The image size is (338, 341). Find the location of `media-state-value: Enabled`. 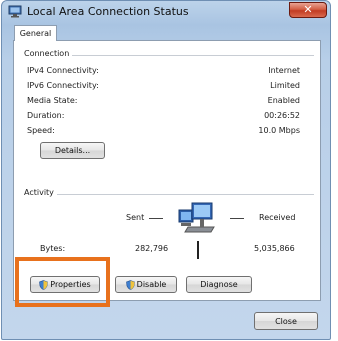

media-state-value: Enabled is located at coordinates (283, 100).